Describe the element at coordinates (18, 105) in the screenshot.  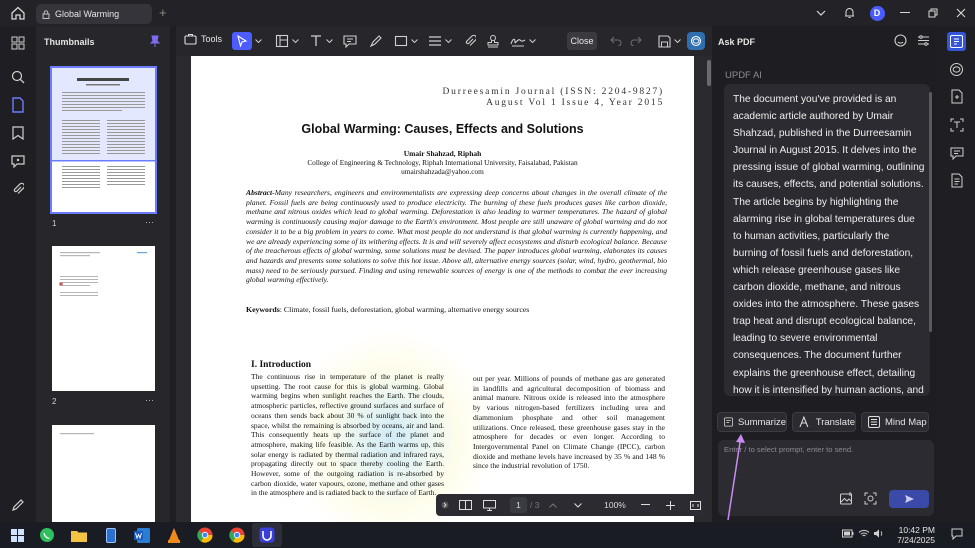
I see `thumbnails-page-icon` at that location.